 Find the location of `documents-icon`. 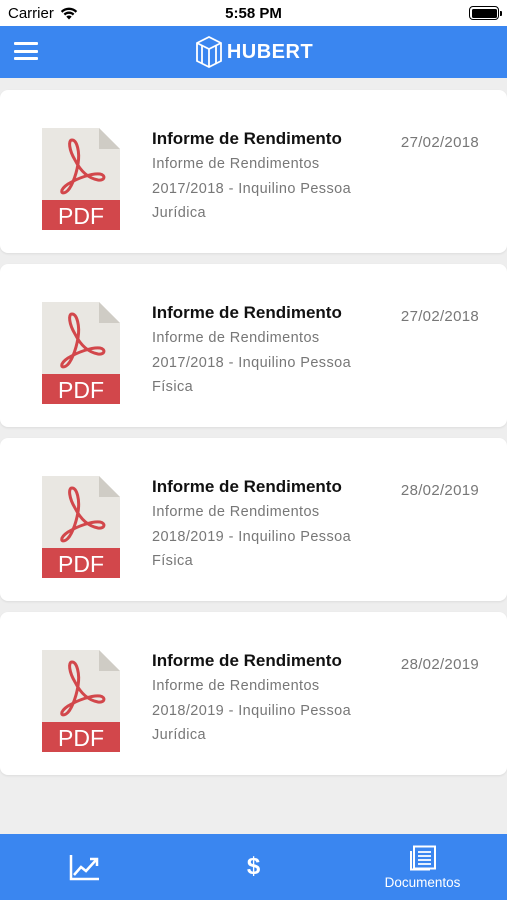

documents-icon is located at coordinates (422, 857).